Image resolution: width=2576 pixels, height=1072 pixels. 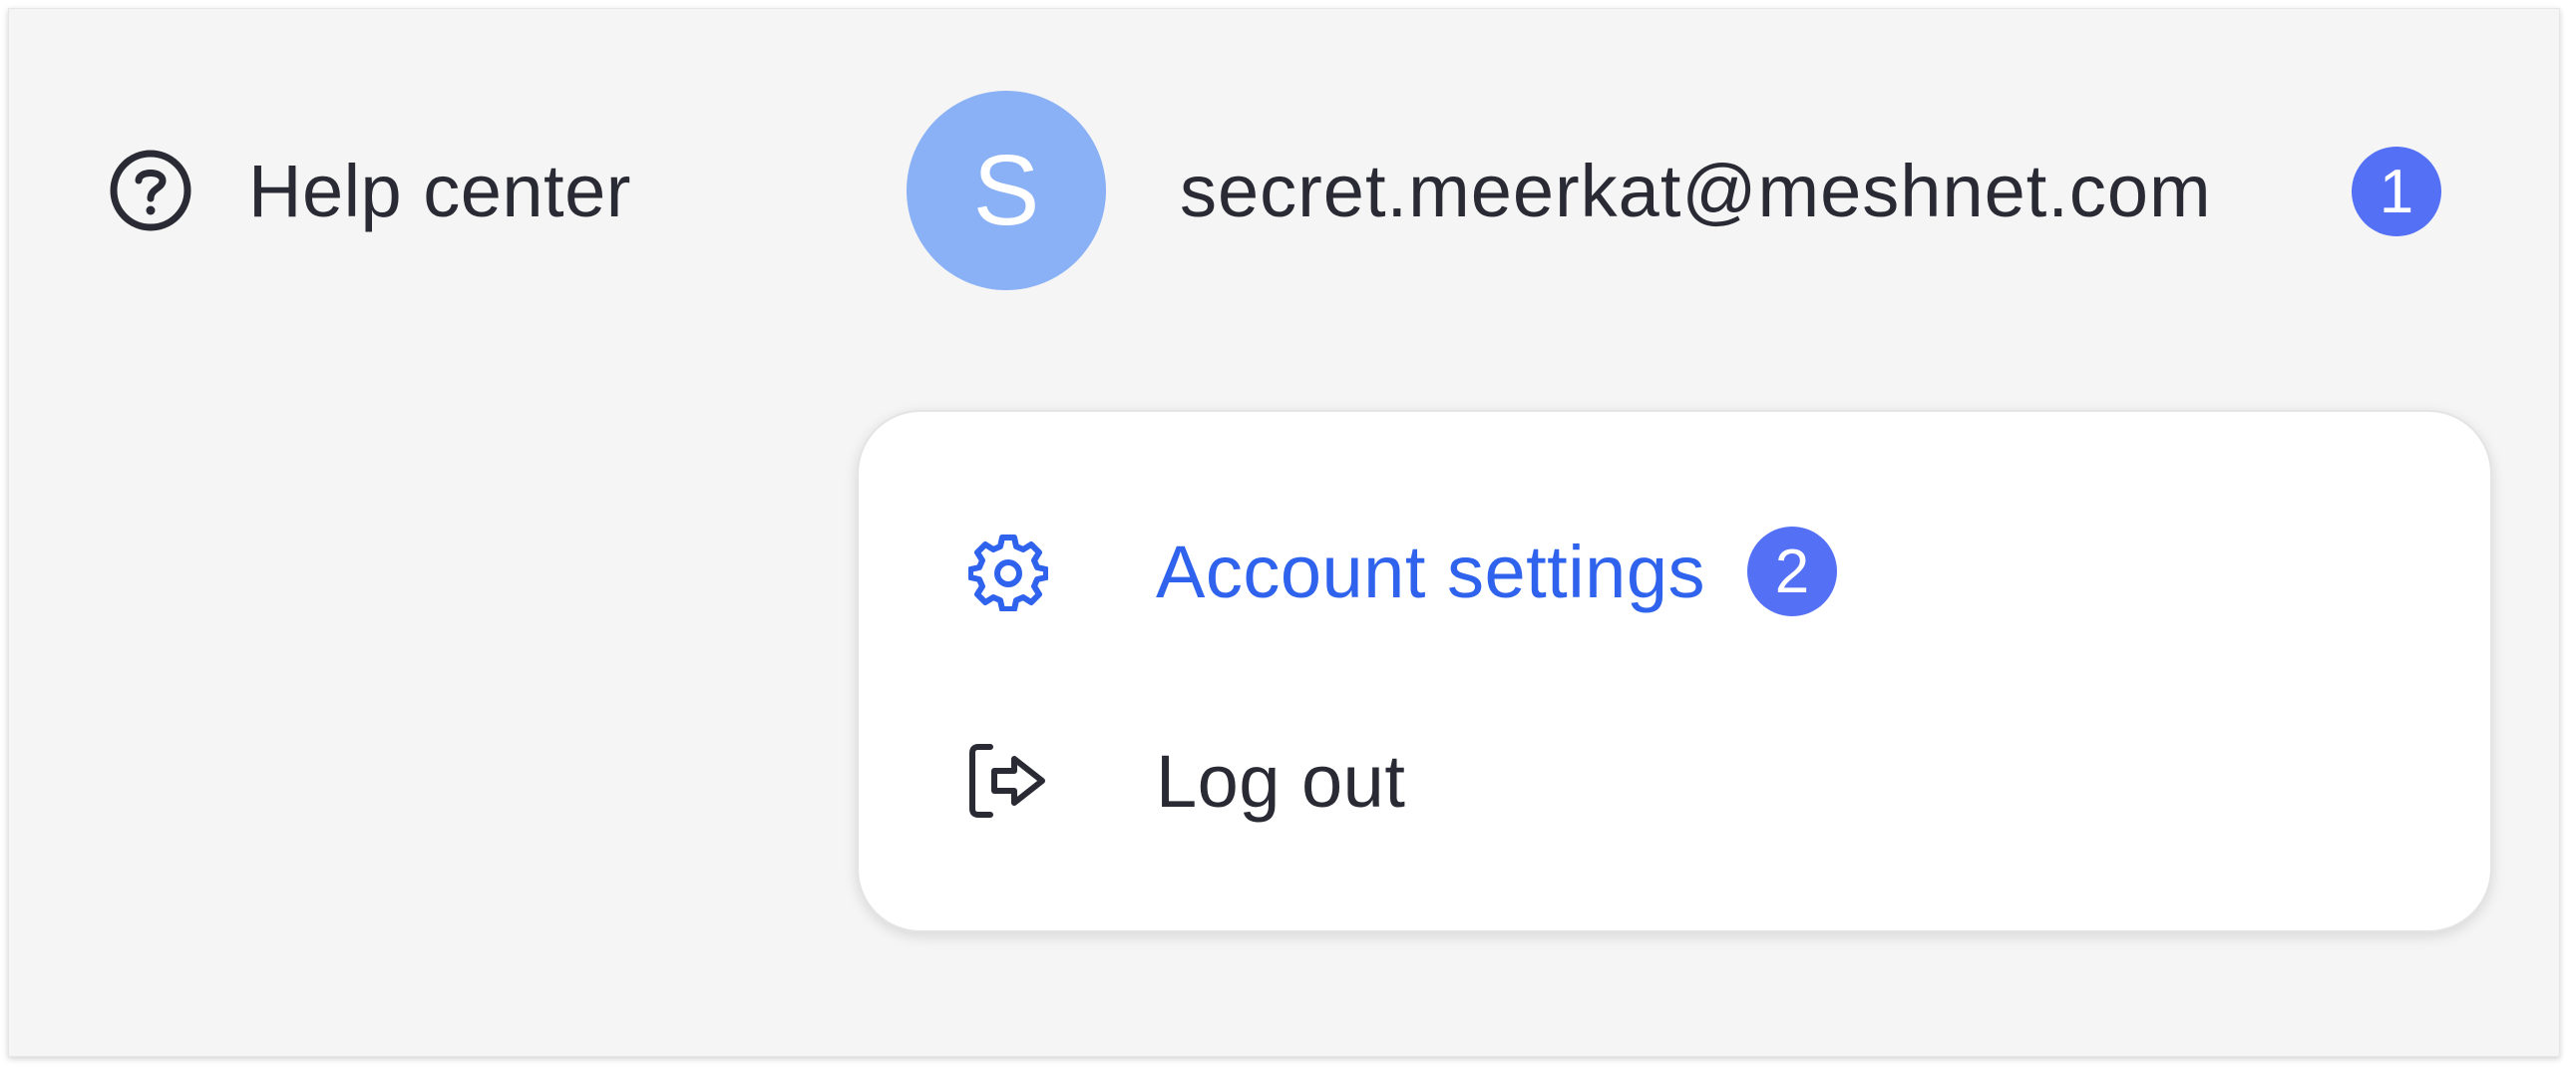 I want to click on account-menu-trigger: S secret.meerkat@meshnet.com, so click(x=1559, y=190).